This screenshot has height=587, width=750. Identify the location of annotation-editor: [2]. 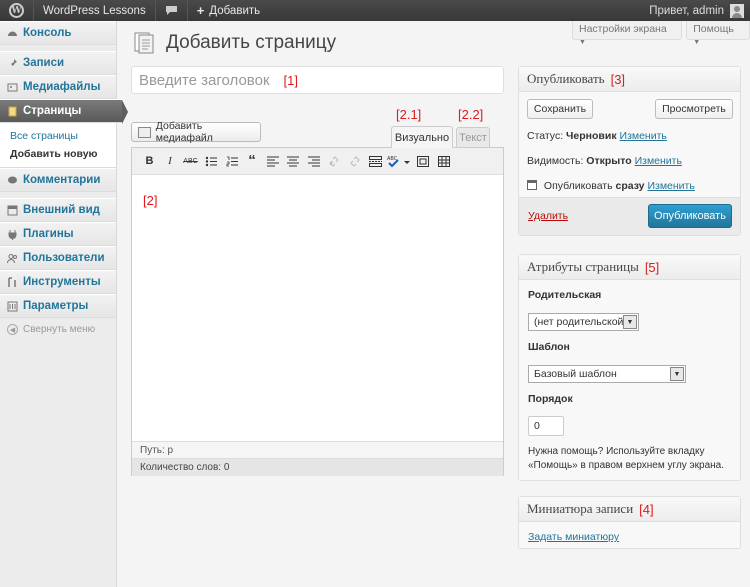
(150, 200).